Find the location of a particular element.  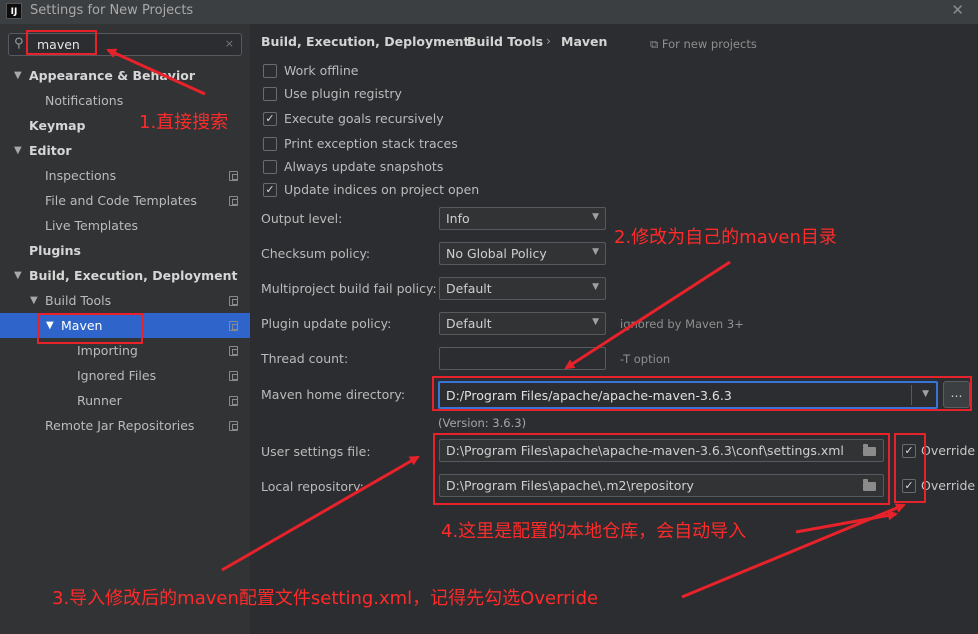

sidebar-item-build-execution-deployment: ▼ Build, Execution, Deployment is located at coordinates (125, 275).